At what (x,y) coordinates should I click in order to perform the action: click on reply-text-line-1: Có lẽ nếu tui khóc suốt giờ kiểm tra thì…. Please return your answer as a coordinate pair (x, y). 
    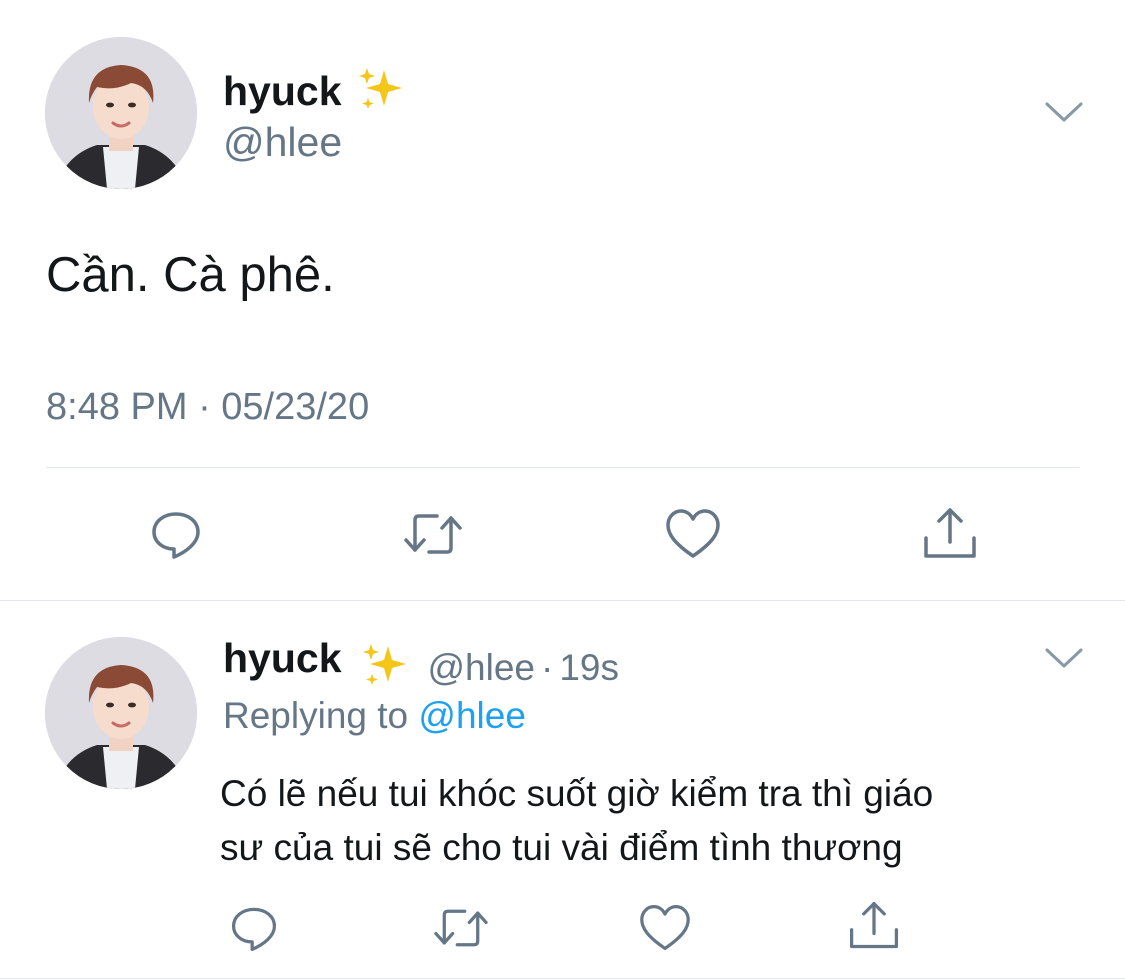
    Looking at the image, I should click on (577, 793).